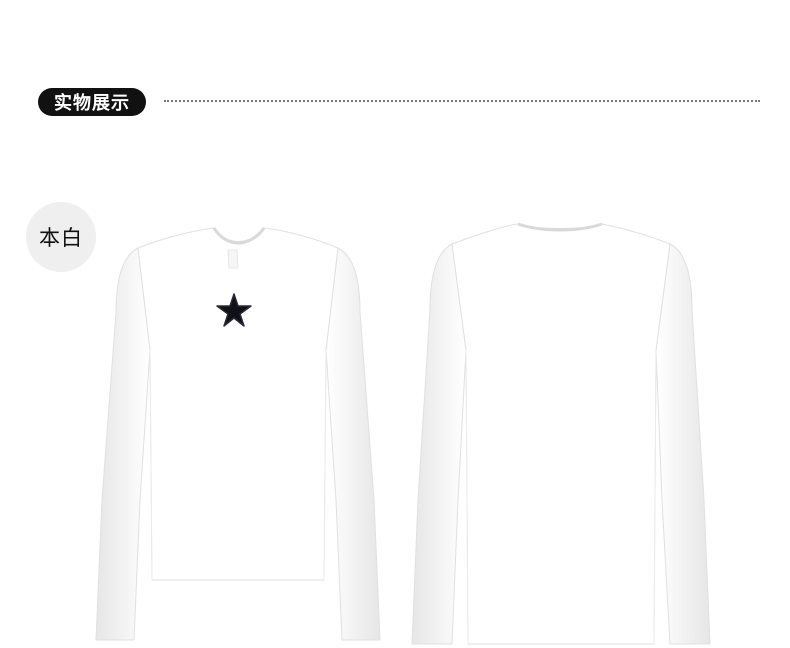 The height and width of the screenshot is (648, 790). What do you see at coordinates (233, 259) in the screenshot?
I see `neck-tag` at bounding box center [233, 259].